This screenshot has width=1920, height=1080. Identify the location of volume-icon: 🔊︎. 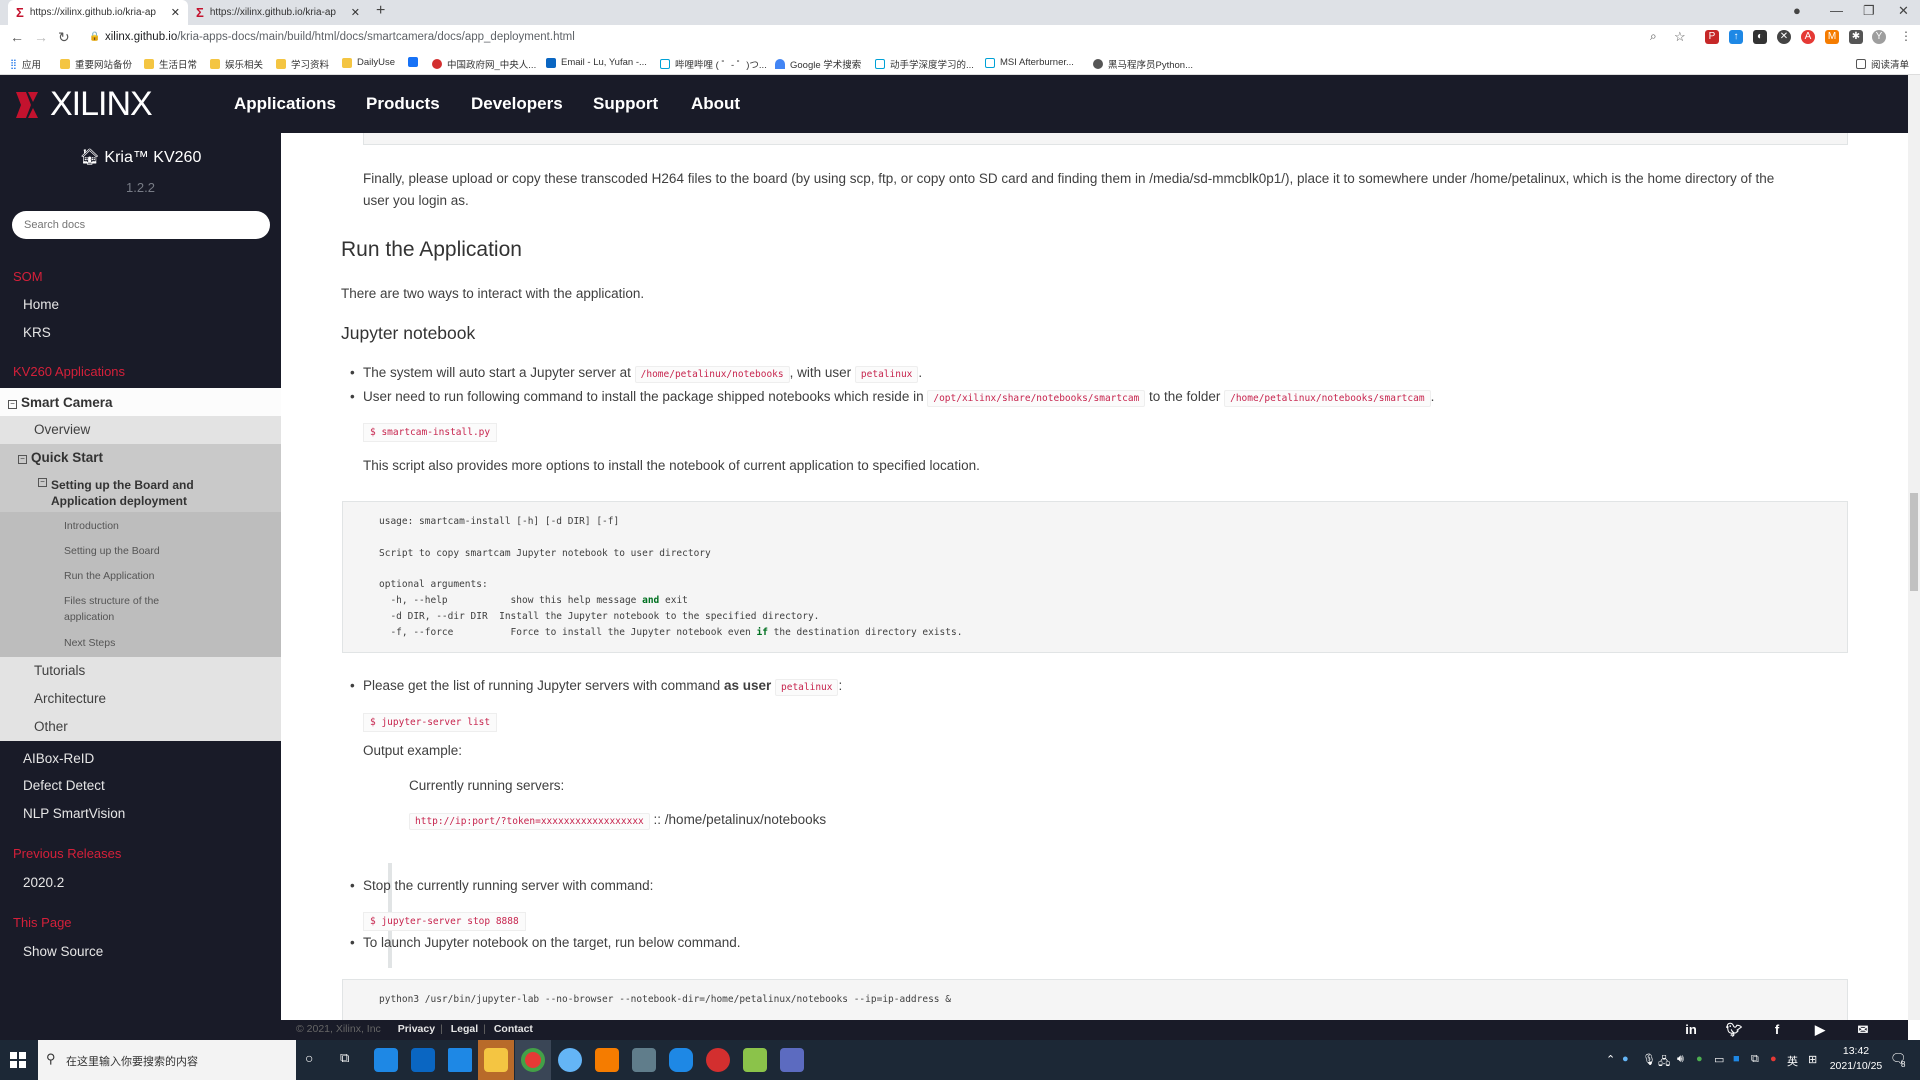
(1680, 1059).